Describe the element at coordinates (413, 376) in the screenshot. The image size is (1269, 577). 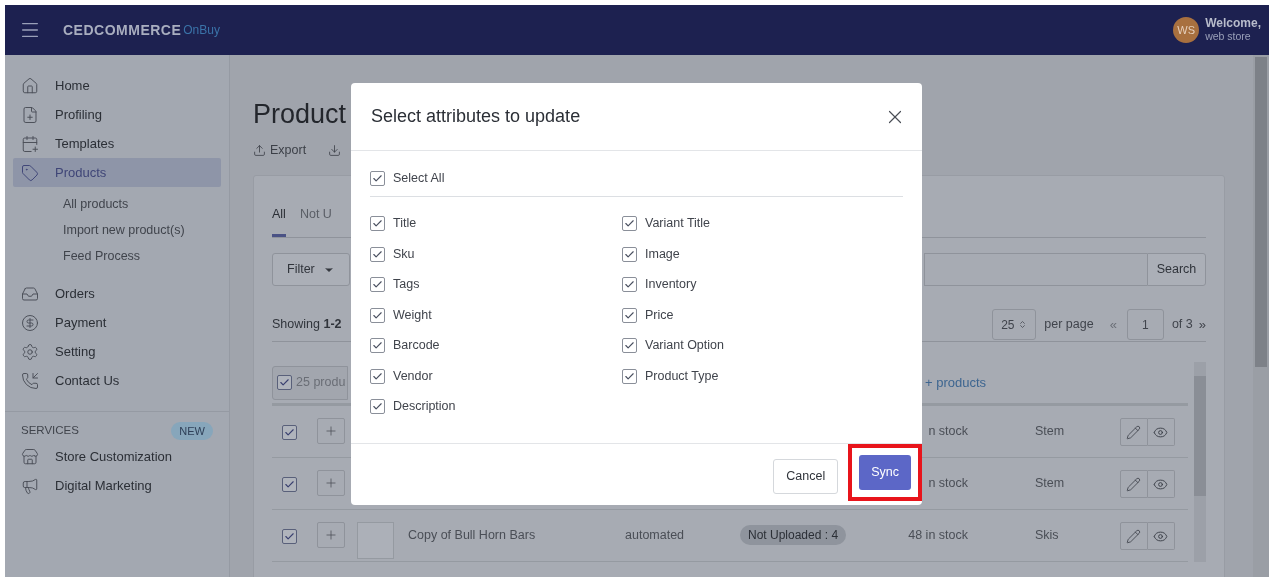
I see `attribute-label: Vendor` at that location.